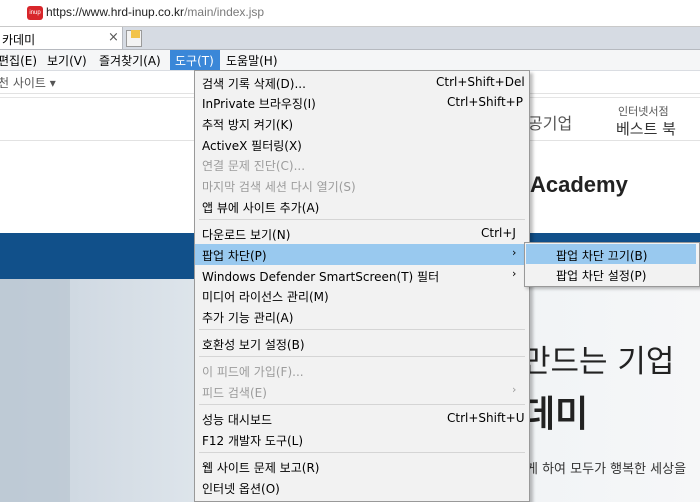 The height and width of the screenshot is (502, 700). Describe the element at coordinates (362, 487) in the screenshot. I see `menu-item-internet-options: 인터넷 옵션(O)` at that location.